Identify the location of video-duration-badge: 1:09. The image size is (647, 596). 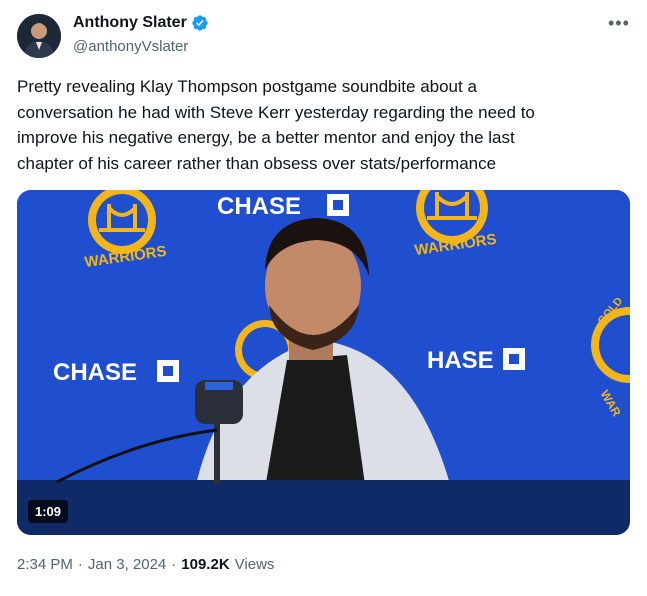
(48, 511).